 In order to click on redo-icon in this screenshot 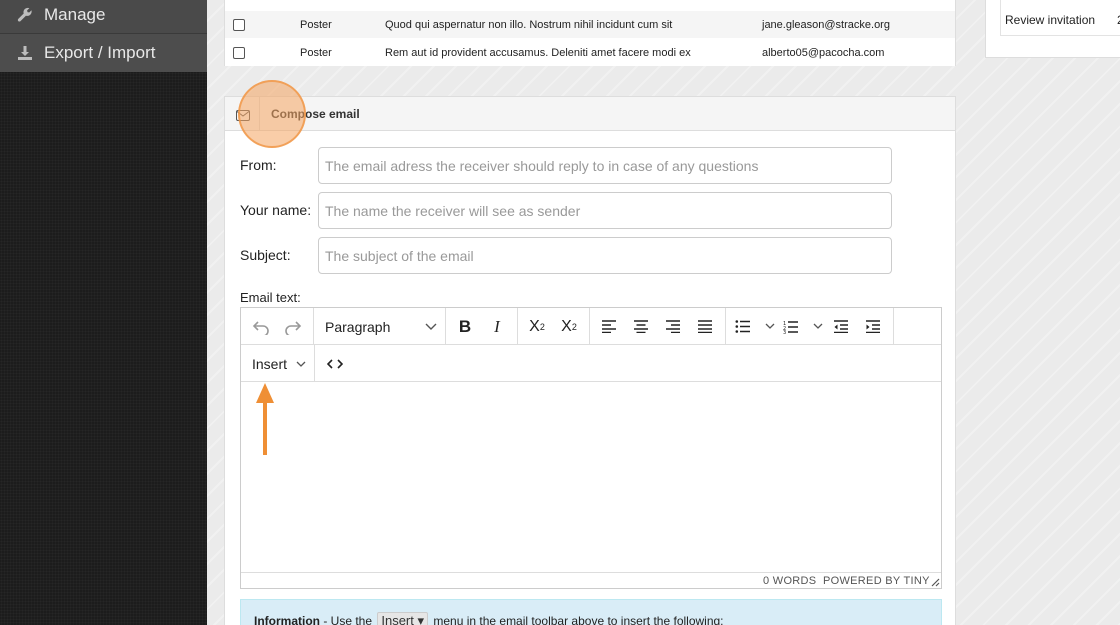, I will do `click(293, 326)`.